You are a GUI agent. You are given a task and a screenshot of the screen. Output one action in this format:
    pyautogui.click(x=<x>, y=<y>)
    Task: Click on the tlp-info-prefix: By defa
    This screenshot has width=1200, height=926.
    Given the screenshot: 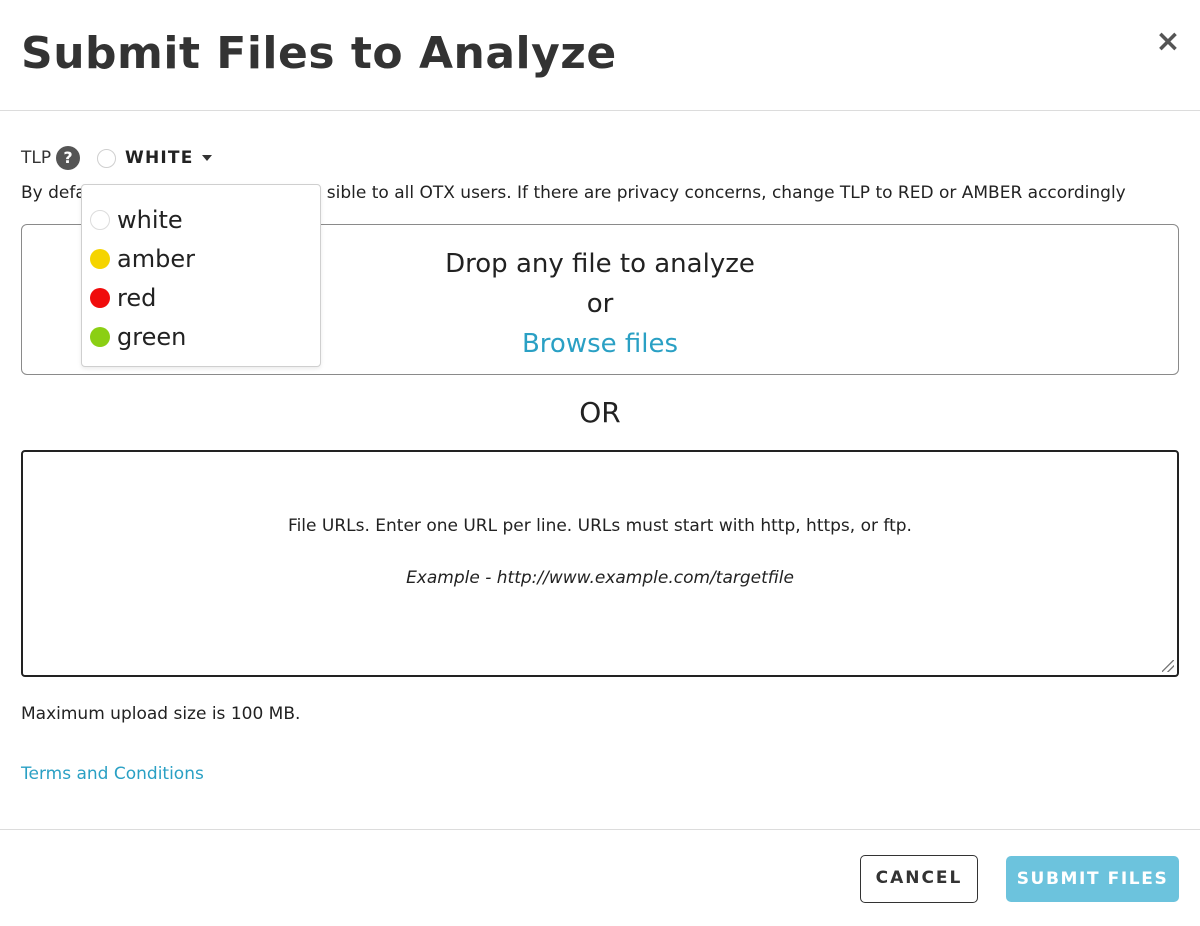 What is the action you would take?
    pyautogui.click(x=53, y=193)
    